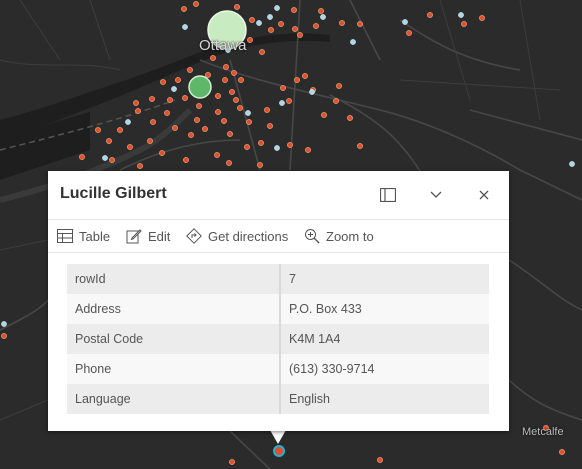  Describe the element at coordinates (223, 45) in the screenshot. I see `label-ottawa: Ottawa` at that location.